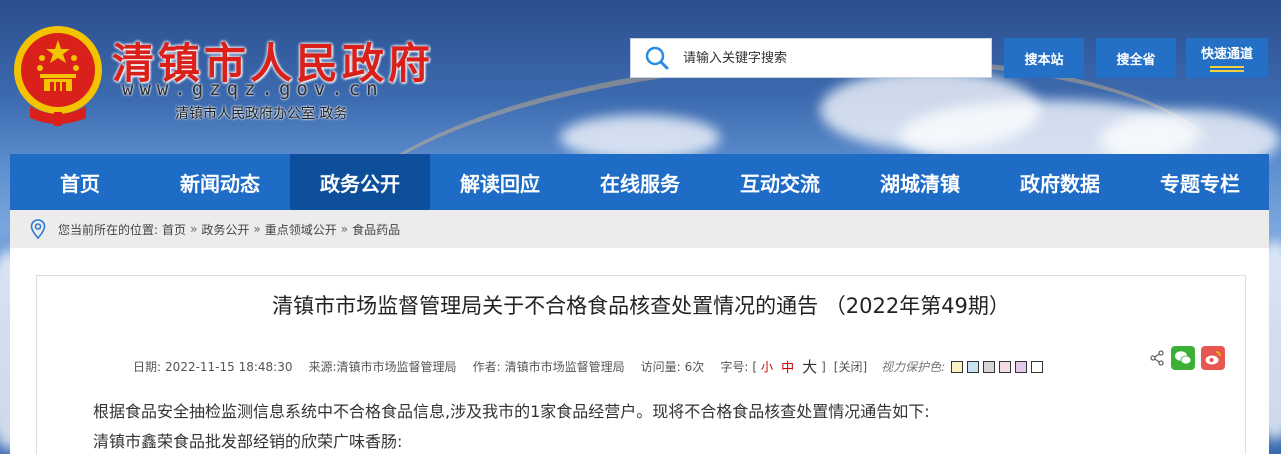 This screenshot has width=1281, height=454. I want to click on views-value: 6次, so click(694, 367).